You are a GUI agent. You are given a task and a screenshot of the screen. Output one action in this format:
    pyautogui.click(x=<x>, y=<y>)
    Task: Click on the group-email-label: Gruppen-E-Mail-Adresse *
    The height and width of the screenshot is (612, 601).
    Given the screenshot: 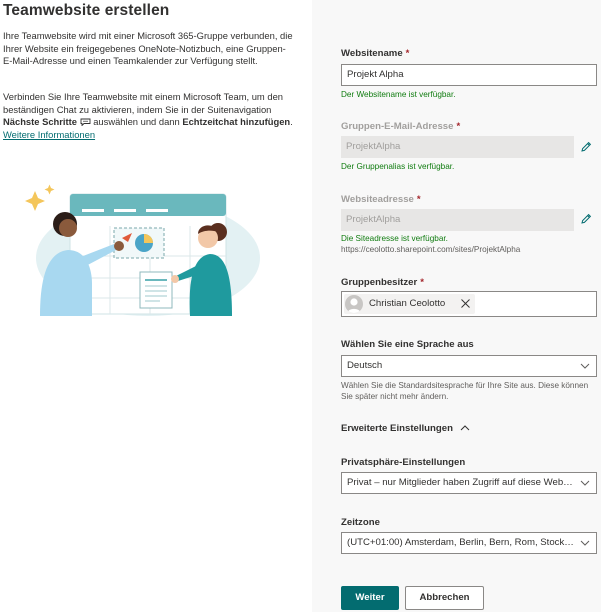 What is the action you would take?
    pyautogui.click(x=400, y=126)
    